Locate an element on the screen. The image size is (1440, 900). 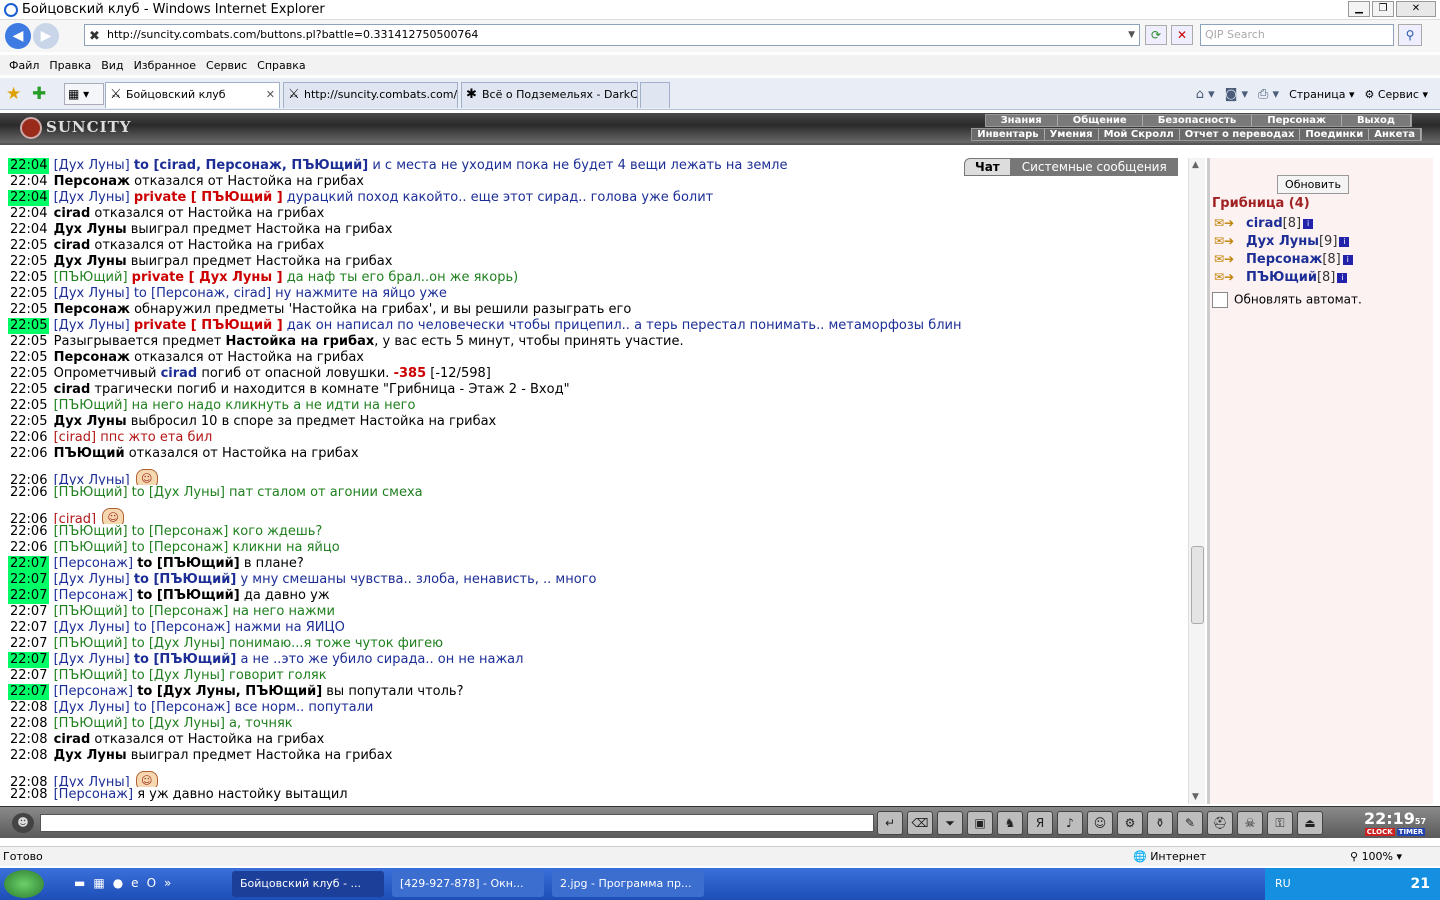
menu-security: Безопасность is located at coordinates (1198, 120).